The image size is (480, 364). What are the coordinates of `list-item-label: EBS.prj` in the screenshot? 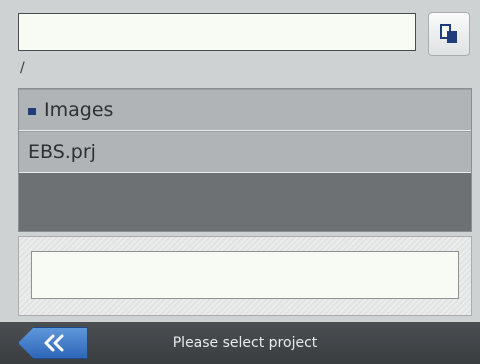 It's located at (62, 152).